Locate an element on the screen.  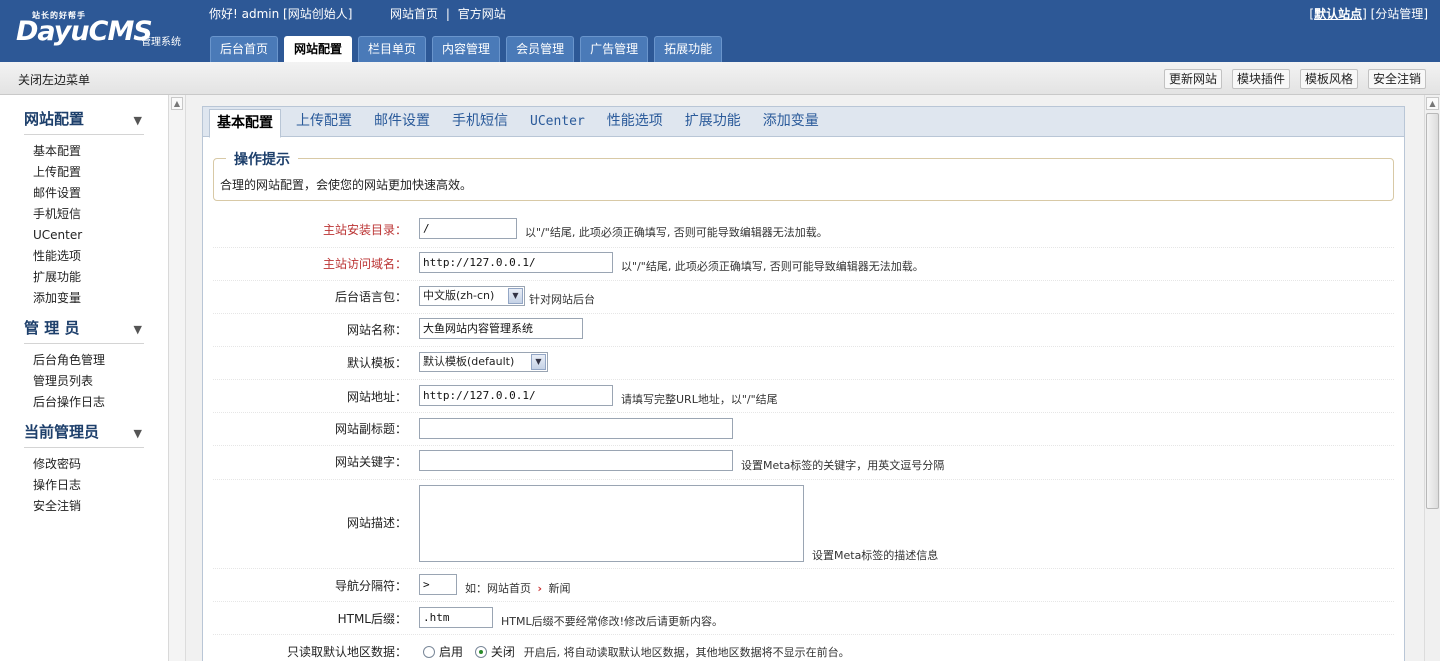
radio-enable is located at coordinates (429, 652).